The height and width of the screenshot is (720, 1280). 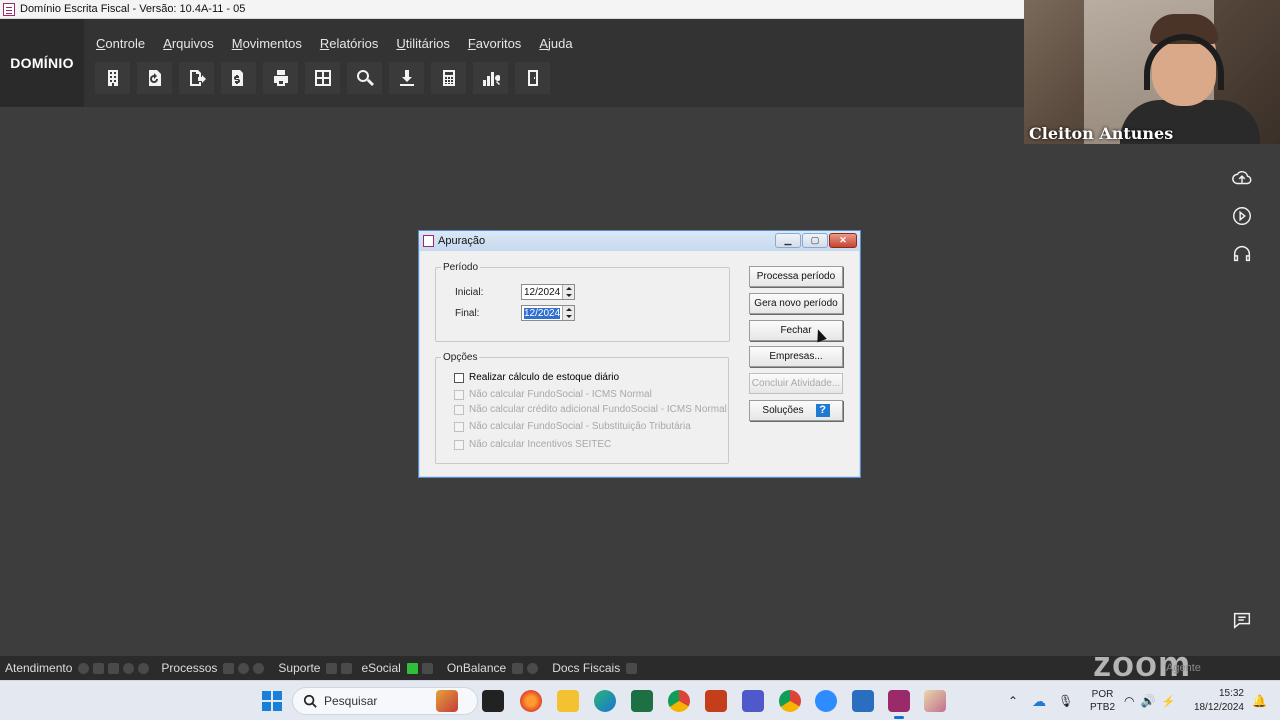 What do you see at coordinates (544, 377) in the screenshot?
I see `checkbox-label: Realizar cálculo de estoque diário` at bounding box center [544, 377].